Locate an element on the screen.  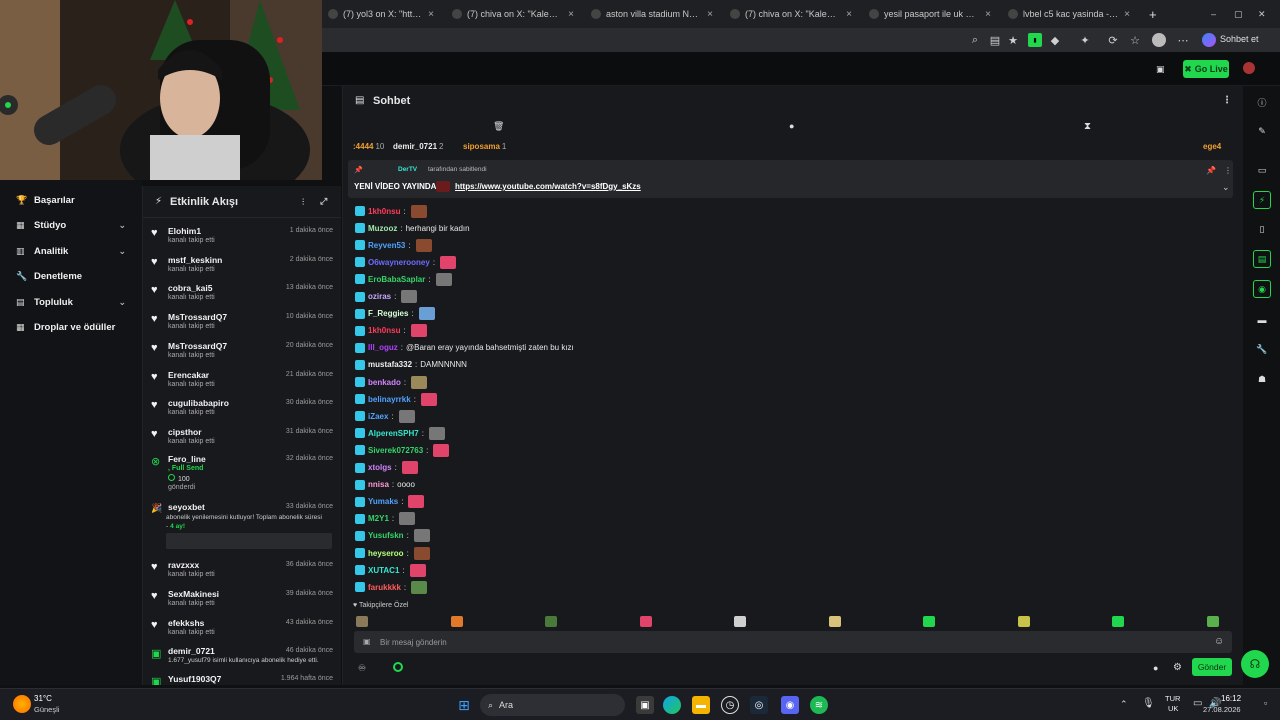
steam-icon: ◎ is located at coordinates (759, 705).